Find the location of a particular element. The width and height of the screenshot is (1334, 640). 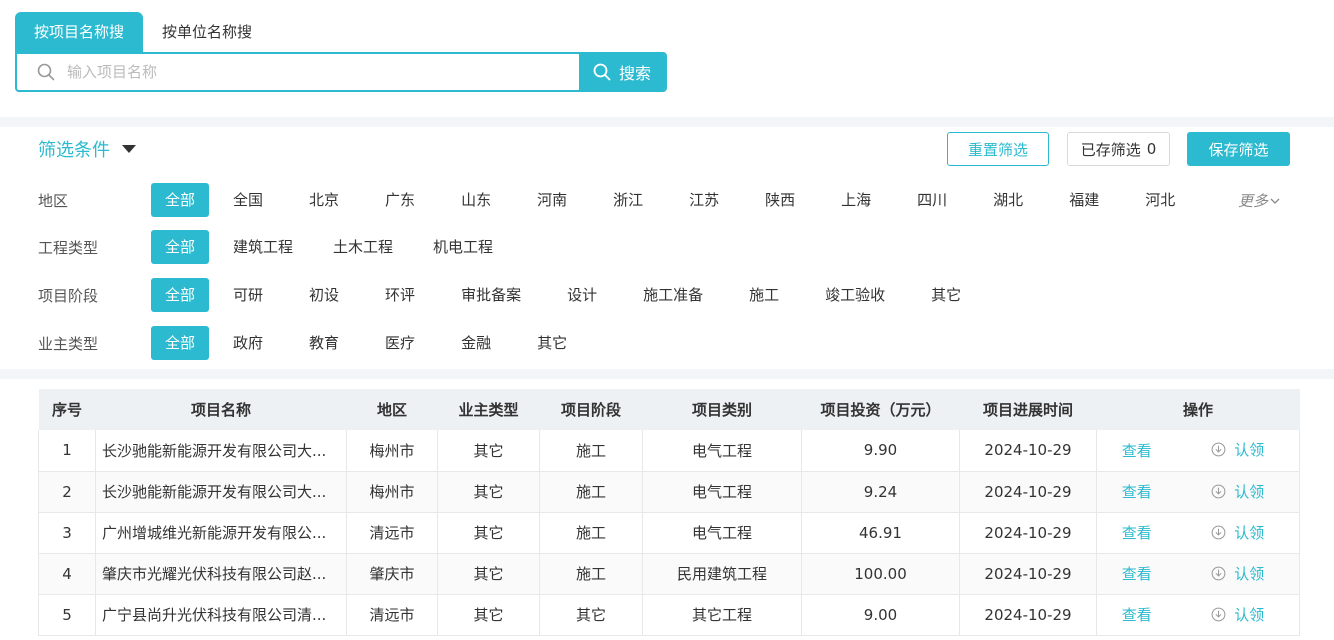

filter-option: 医疗 is located at coordinates (400, 343).